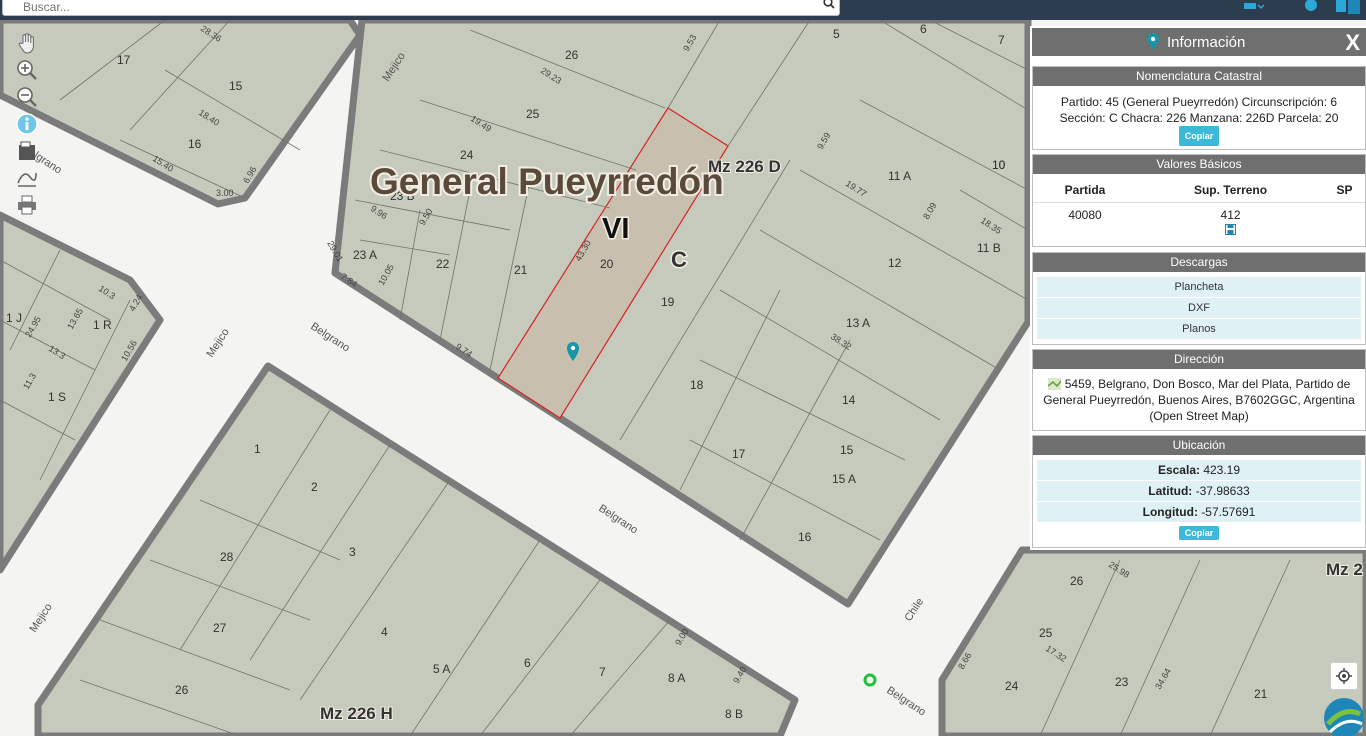 The height and width of the screenshot is (736, 1366). Describe the element at coordinates (1085, 215) in the screenshot. I see `partida-value: 40080` at that location.